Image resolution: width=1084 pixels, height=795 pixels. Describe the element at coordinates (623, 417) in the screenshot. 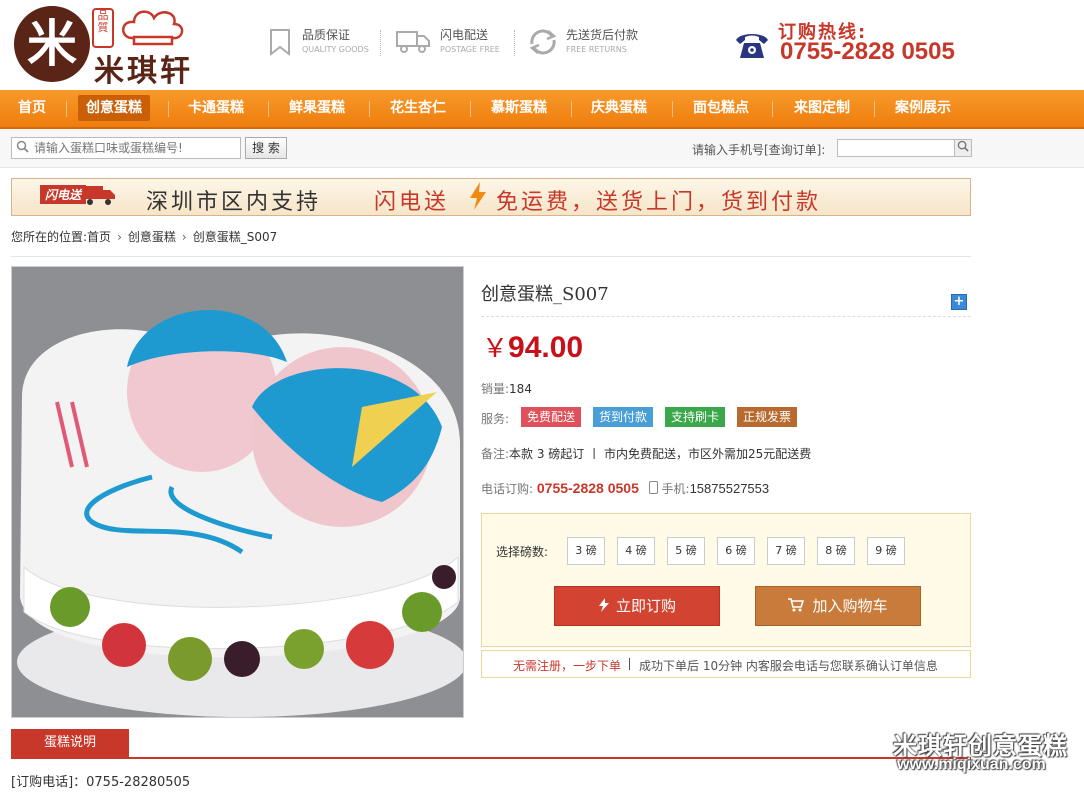

I see `service-tag-cod: 货到付款` at that location.